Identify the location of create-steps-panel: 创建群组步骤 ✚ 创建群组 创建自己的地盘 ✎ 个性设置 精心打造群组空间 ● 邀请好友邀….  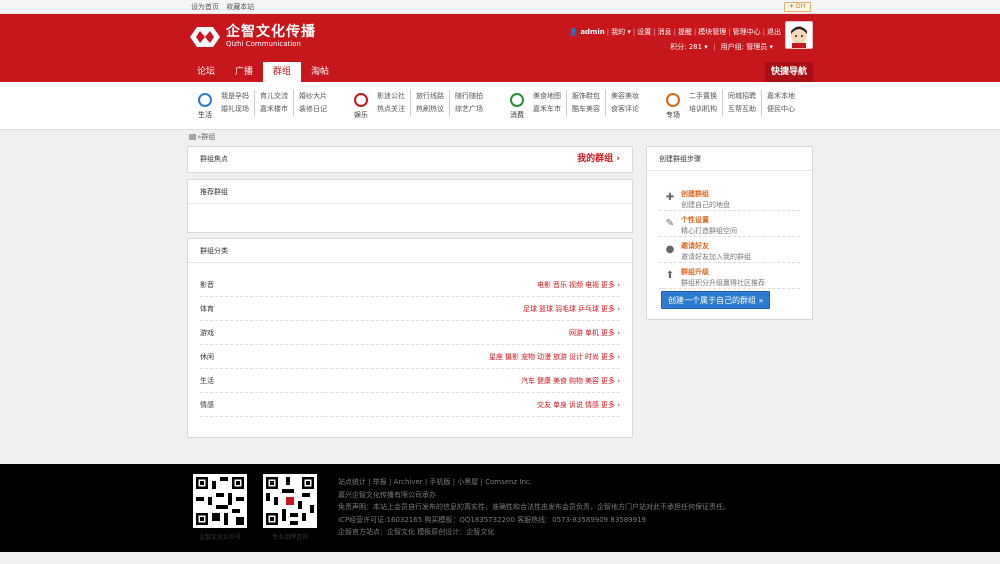
(729, 233).